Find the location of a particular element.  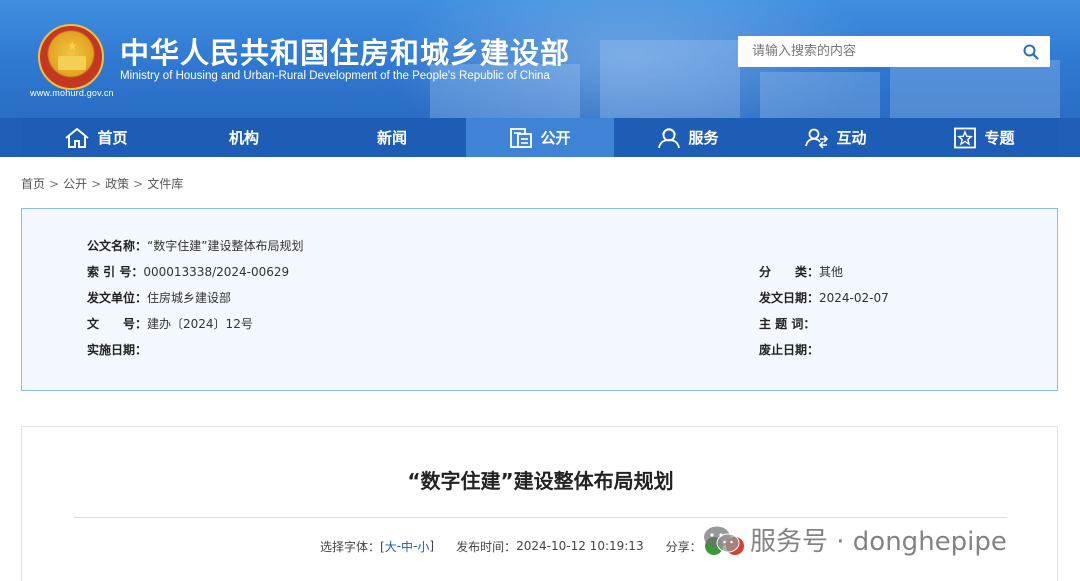

nav-item-home-label: 首页 is located at coordinates (112, 138).